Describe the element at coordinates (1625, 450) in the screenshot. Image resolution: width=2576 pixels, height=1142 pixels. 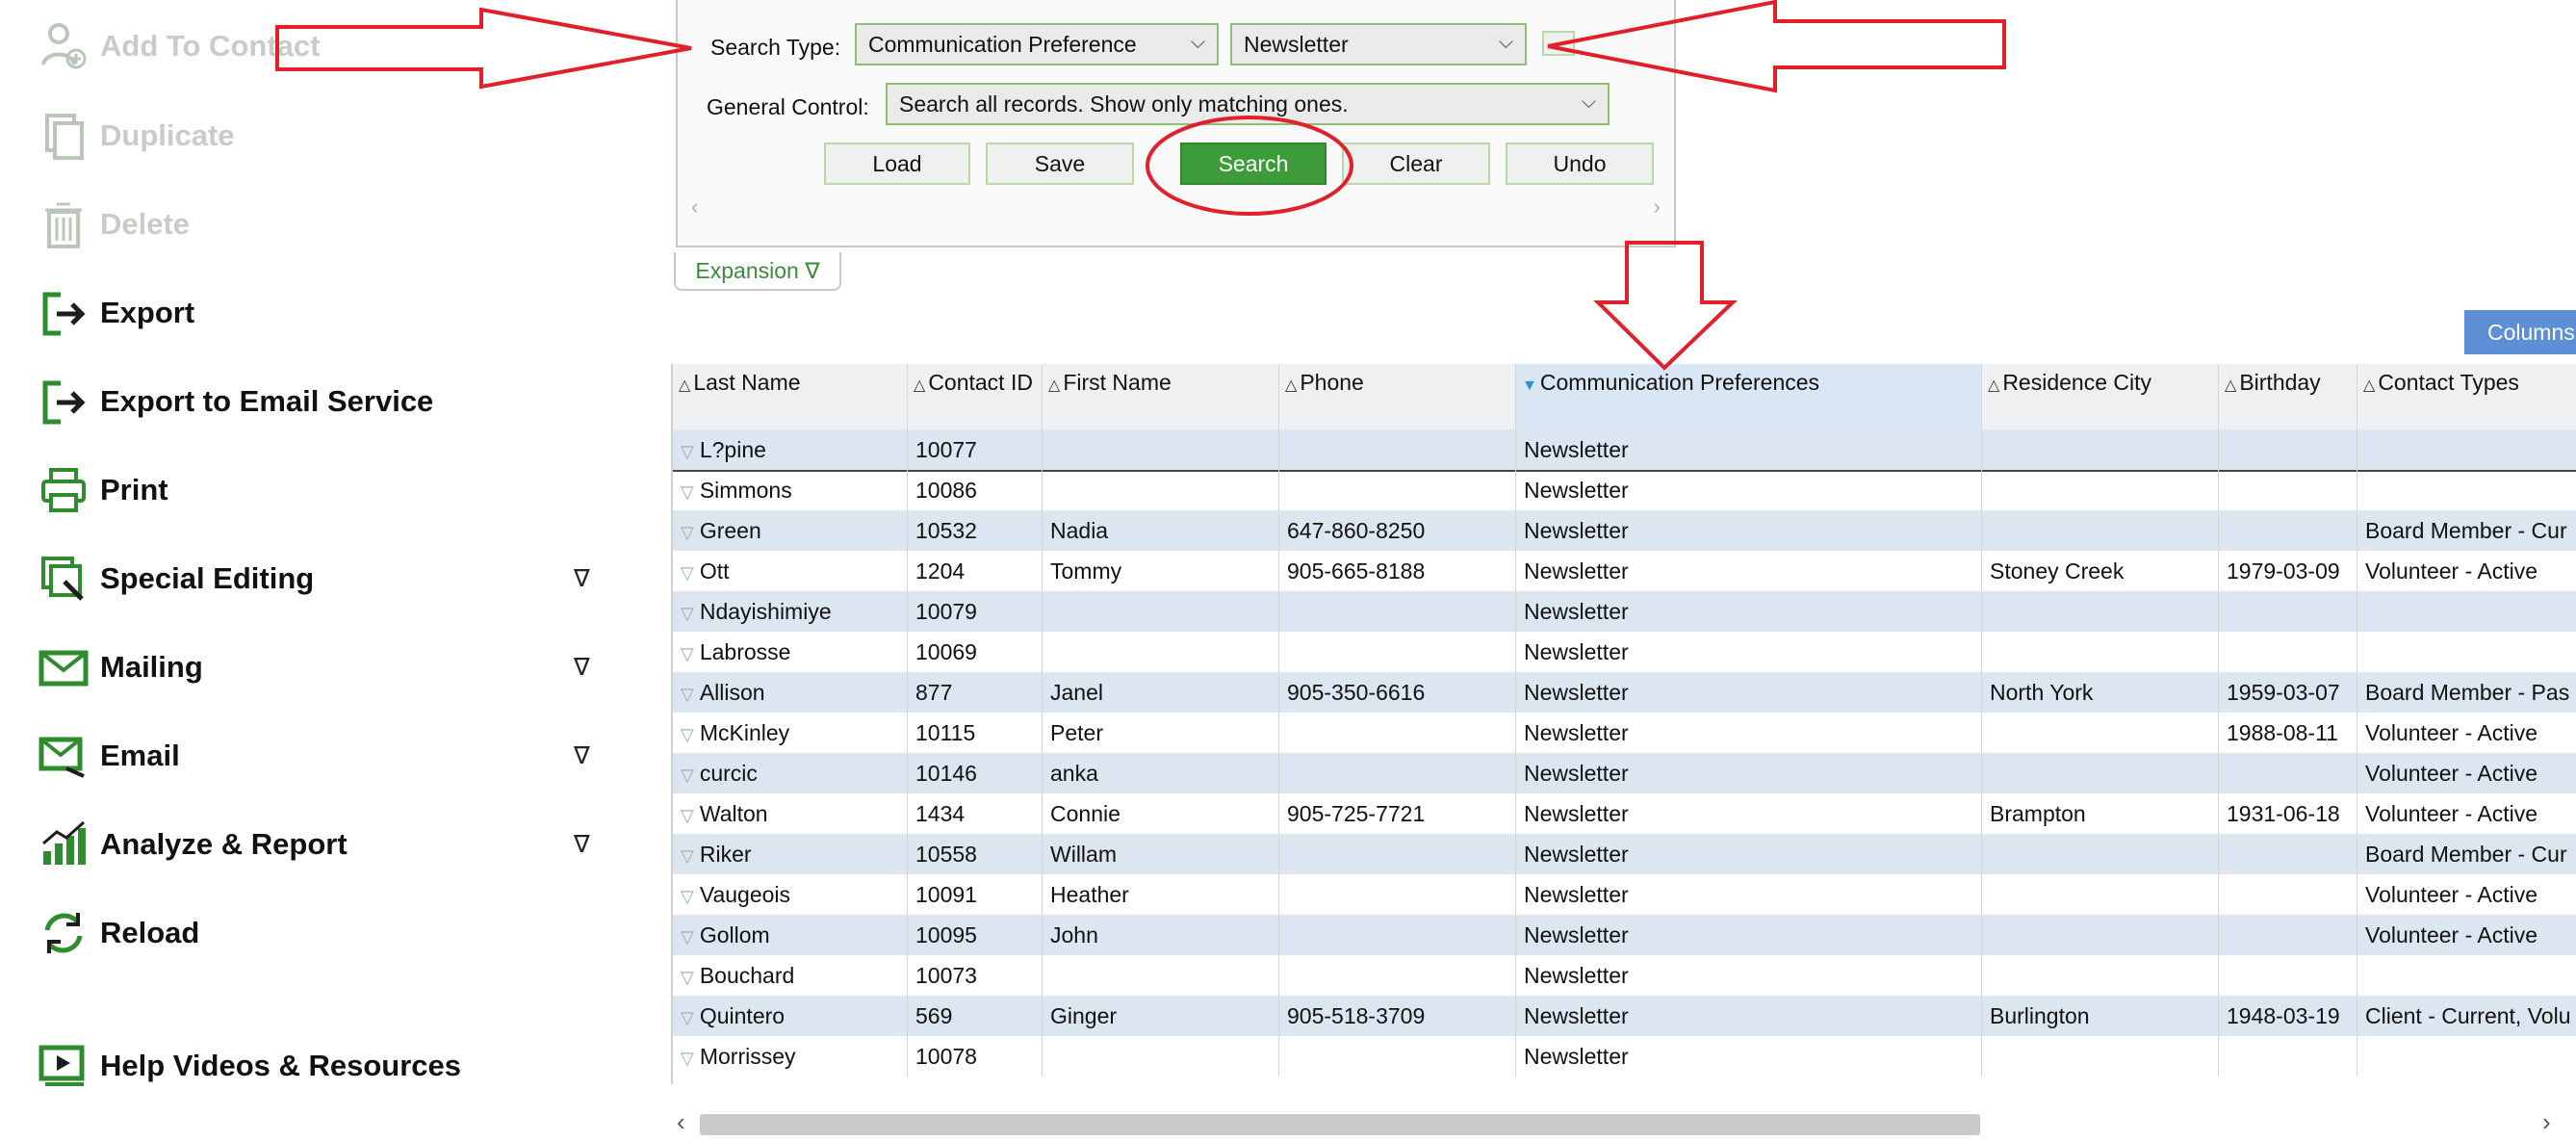
I see `table-row: ▽ L?pine 10077 Newsletter` at that location.